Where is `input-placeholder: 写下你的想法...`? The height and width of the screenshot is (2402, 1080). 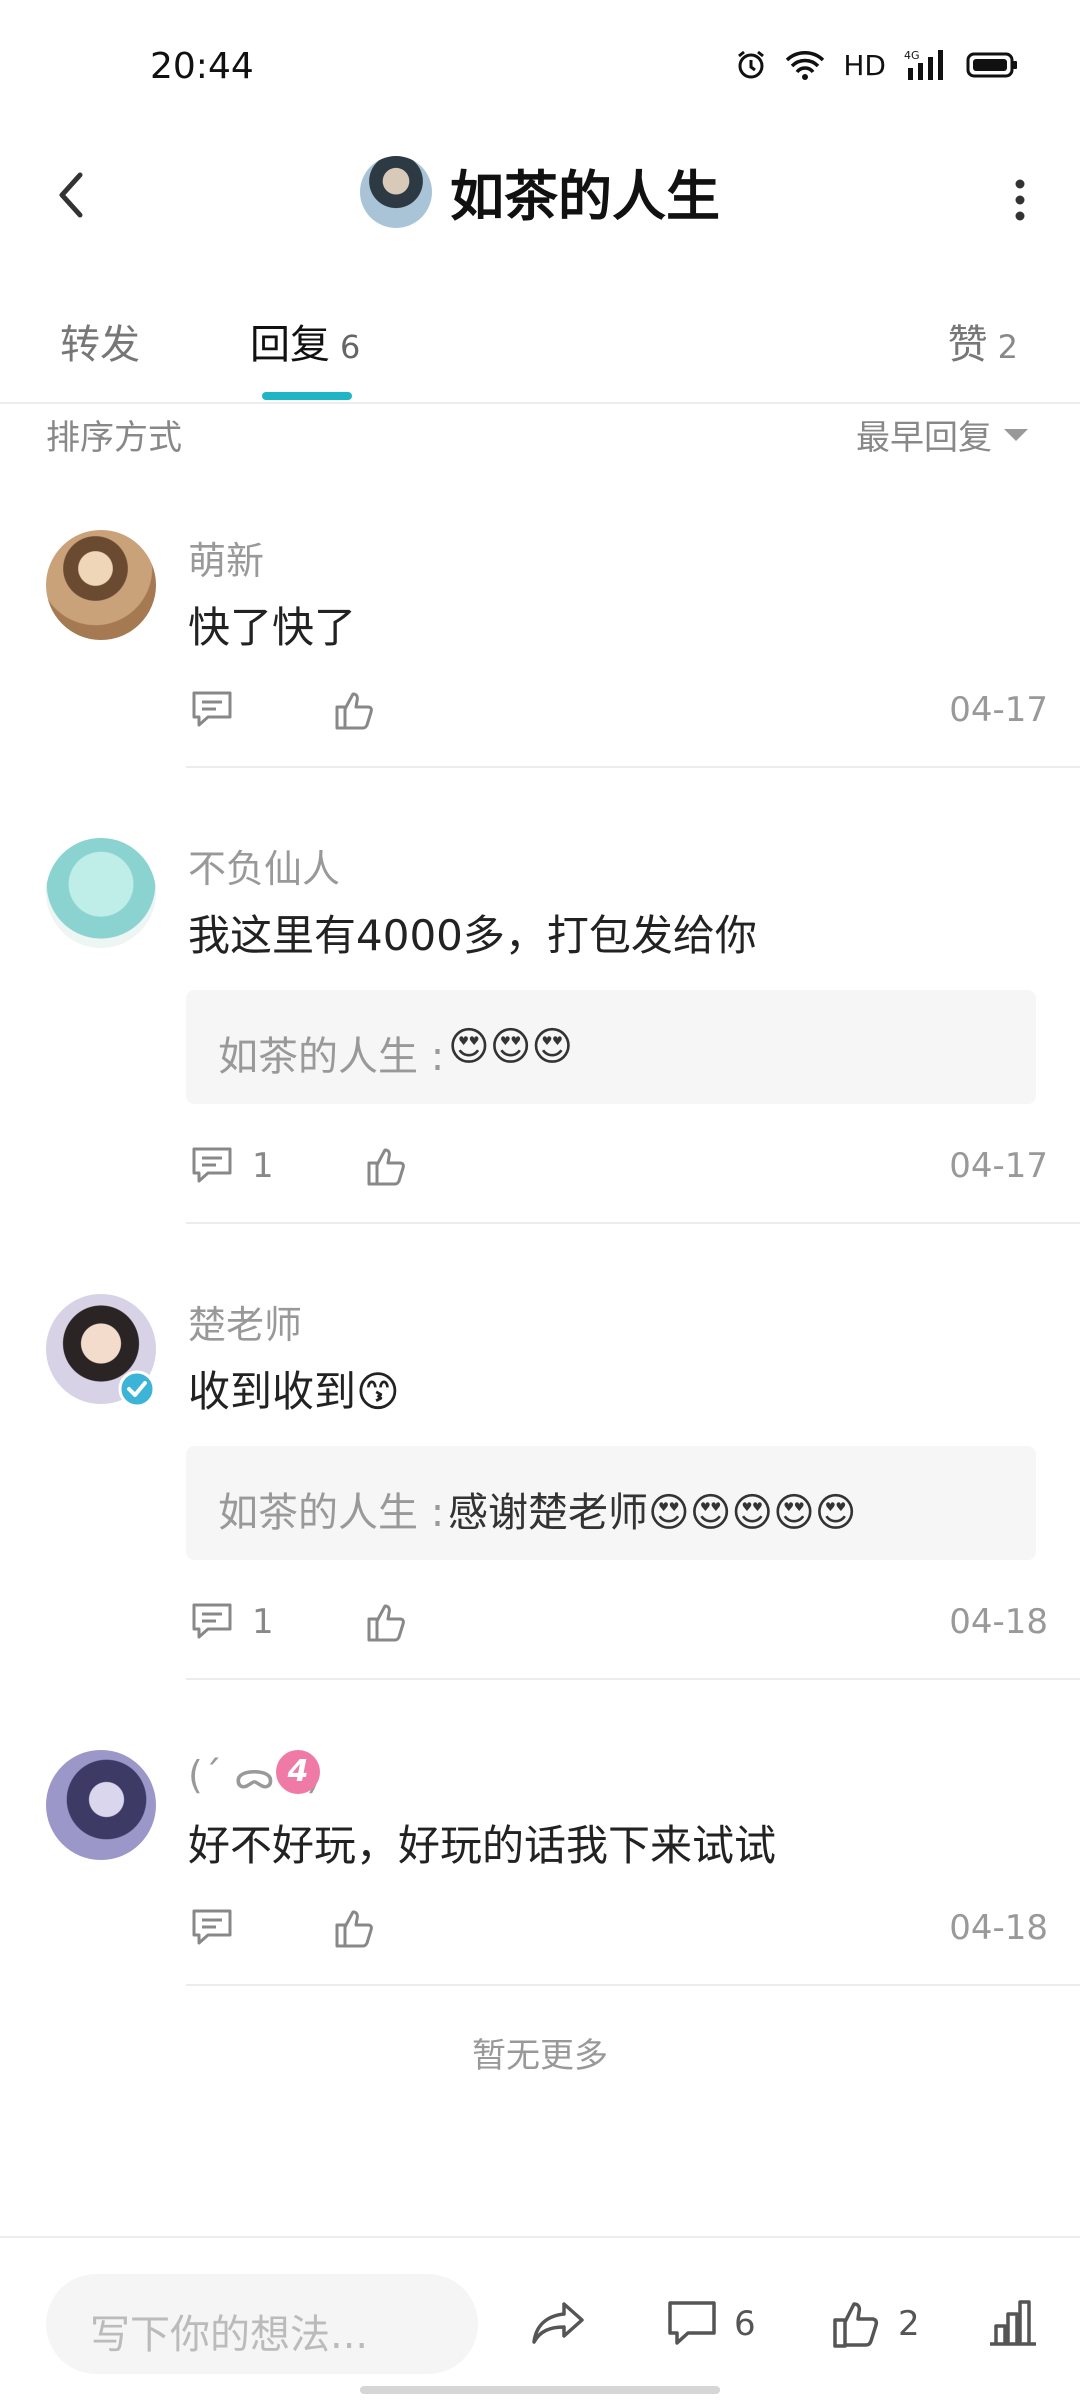 input-placeholder: 写下你的想法... is located at coordinates (229, 2335).